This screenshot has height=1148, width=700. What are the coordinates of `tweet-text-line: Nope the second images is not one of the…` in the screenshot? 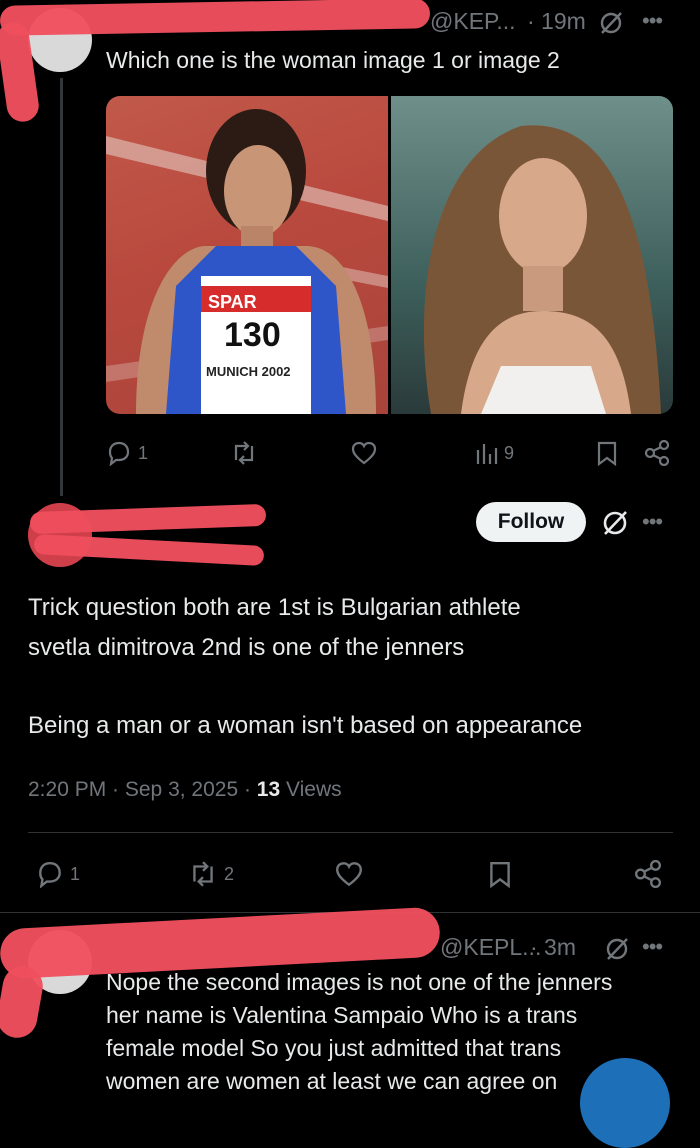 It's located at (359, 982).